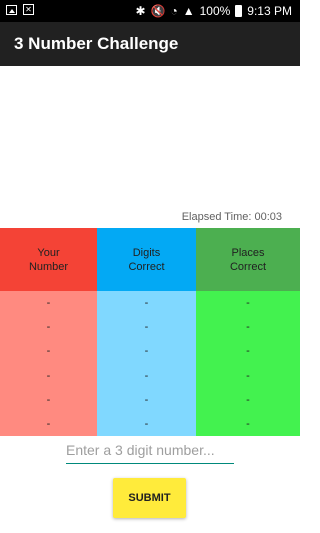 The width and height of the screenshot is (320, 533). What do you see at coordinates (28, 9) in the screenshot?
I see `x-icon: ✕` at bounding box center [28, 9].